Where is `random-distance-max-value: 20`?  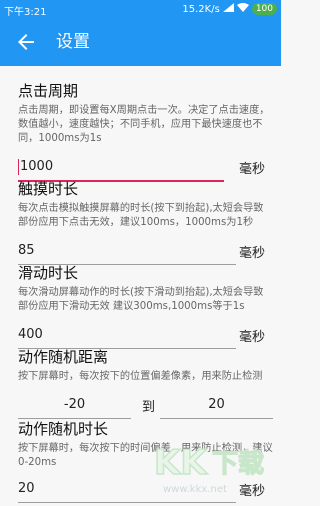
random-distance-max-value: 20 is located at coordinates (216, 404).